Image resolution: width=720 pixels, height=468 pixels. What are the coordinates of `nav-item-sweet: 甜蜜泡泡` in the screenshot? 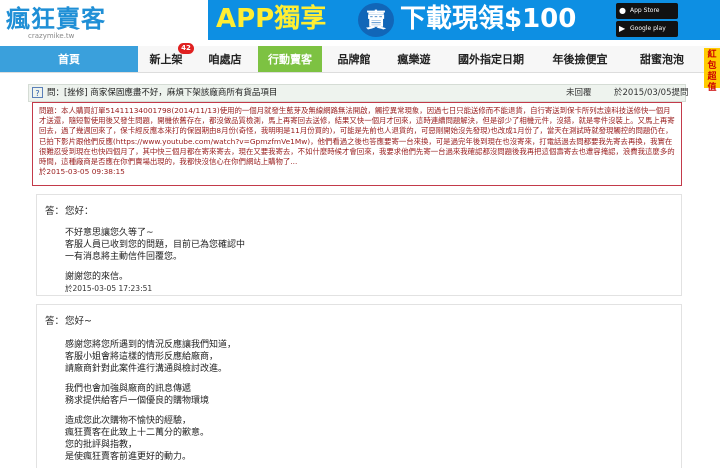 It's located at (662, 59).